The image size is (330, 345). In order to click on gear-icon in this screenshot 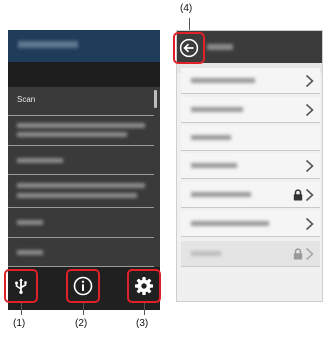, I will do `click(144, 286)`.